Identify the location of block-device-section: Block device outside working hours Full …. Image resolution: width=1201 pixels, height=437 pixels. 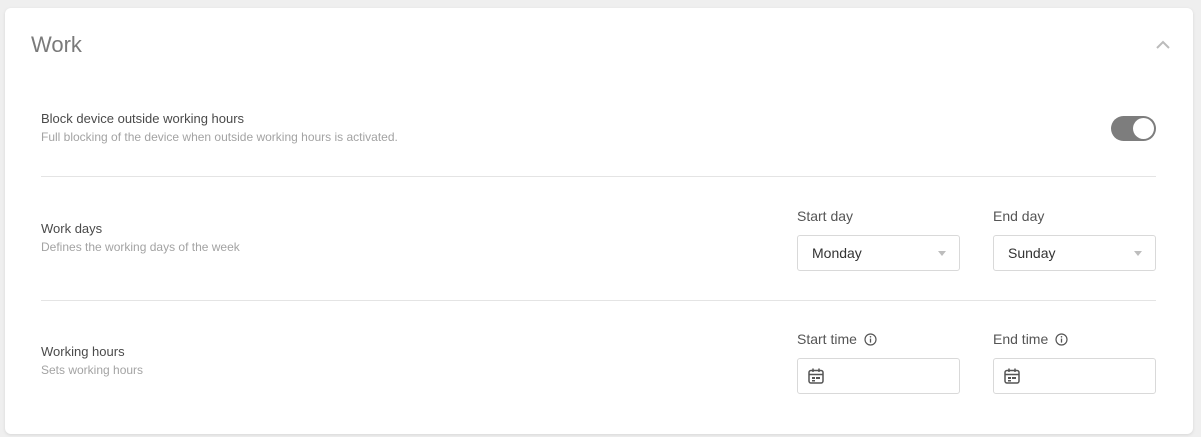
(598, 127).